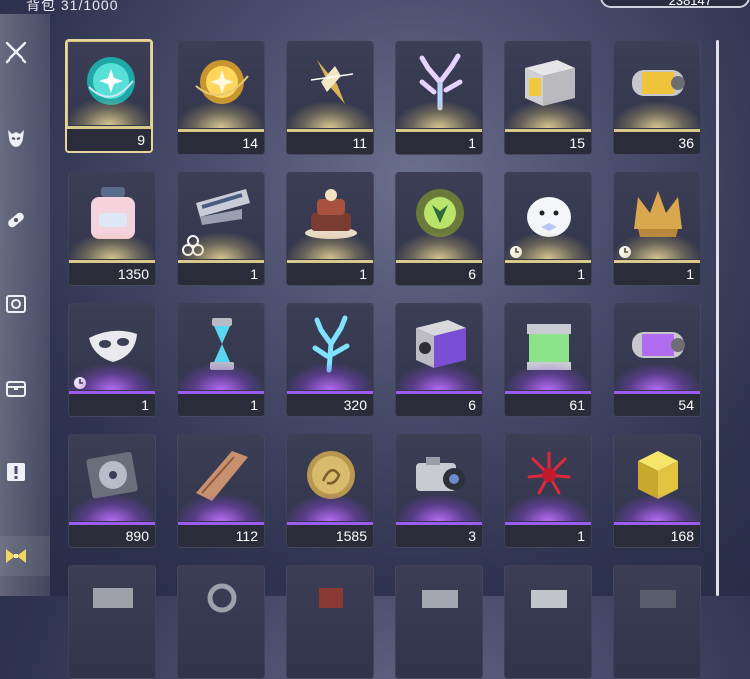 This screenshot has height=679, width=750. Describe the element at coordinates (657, 491) in the screenshot. I see `item-slot-glowing-cube: 168` at that location.